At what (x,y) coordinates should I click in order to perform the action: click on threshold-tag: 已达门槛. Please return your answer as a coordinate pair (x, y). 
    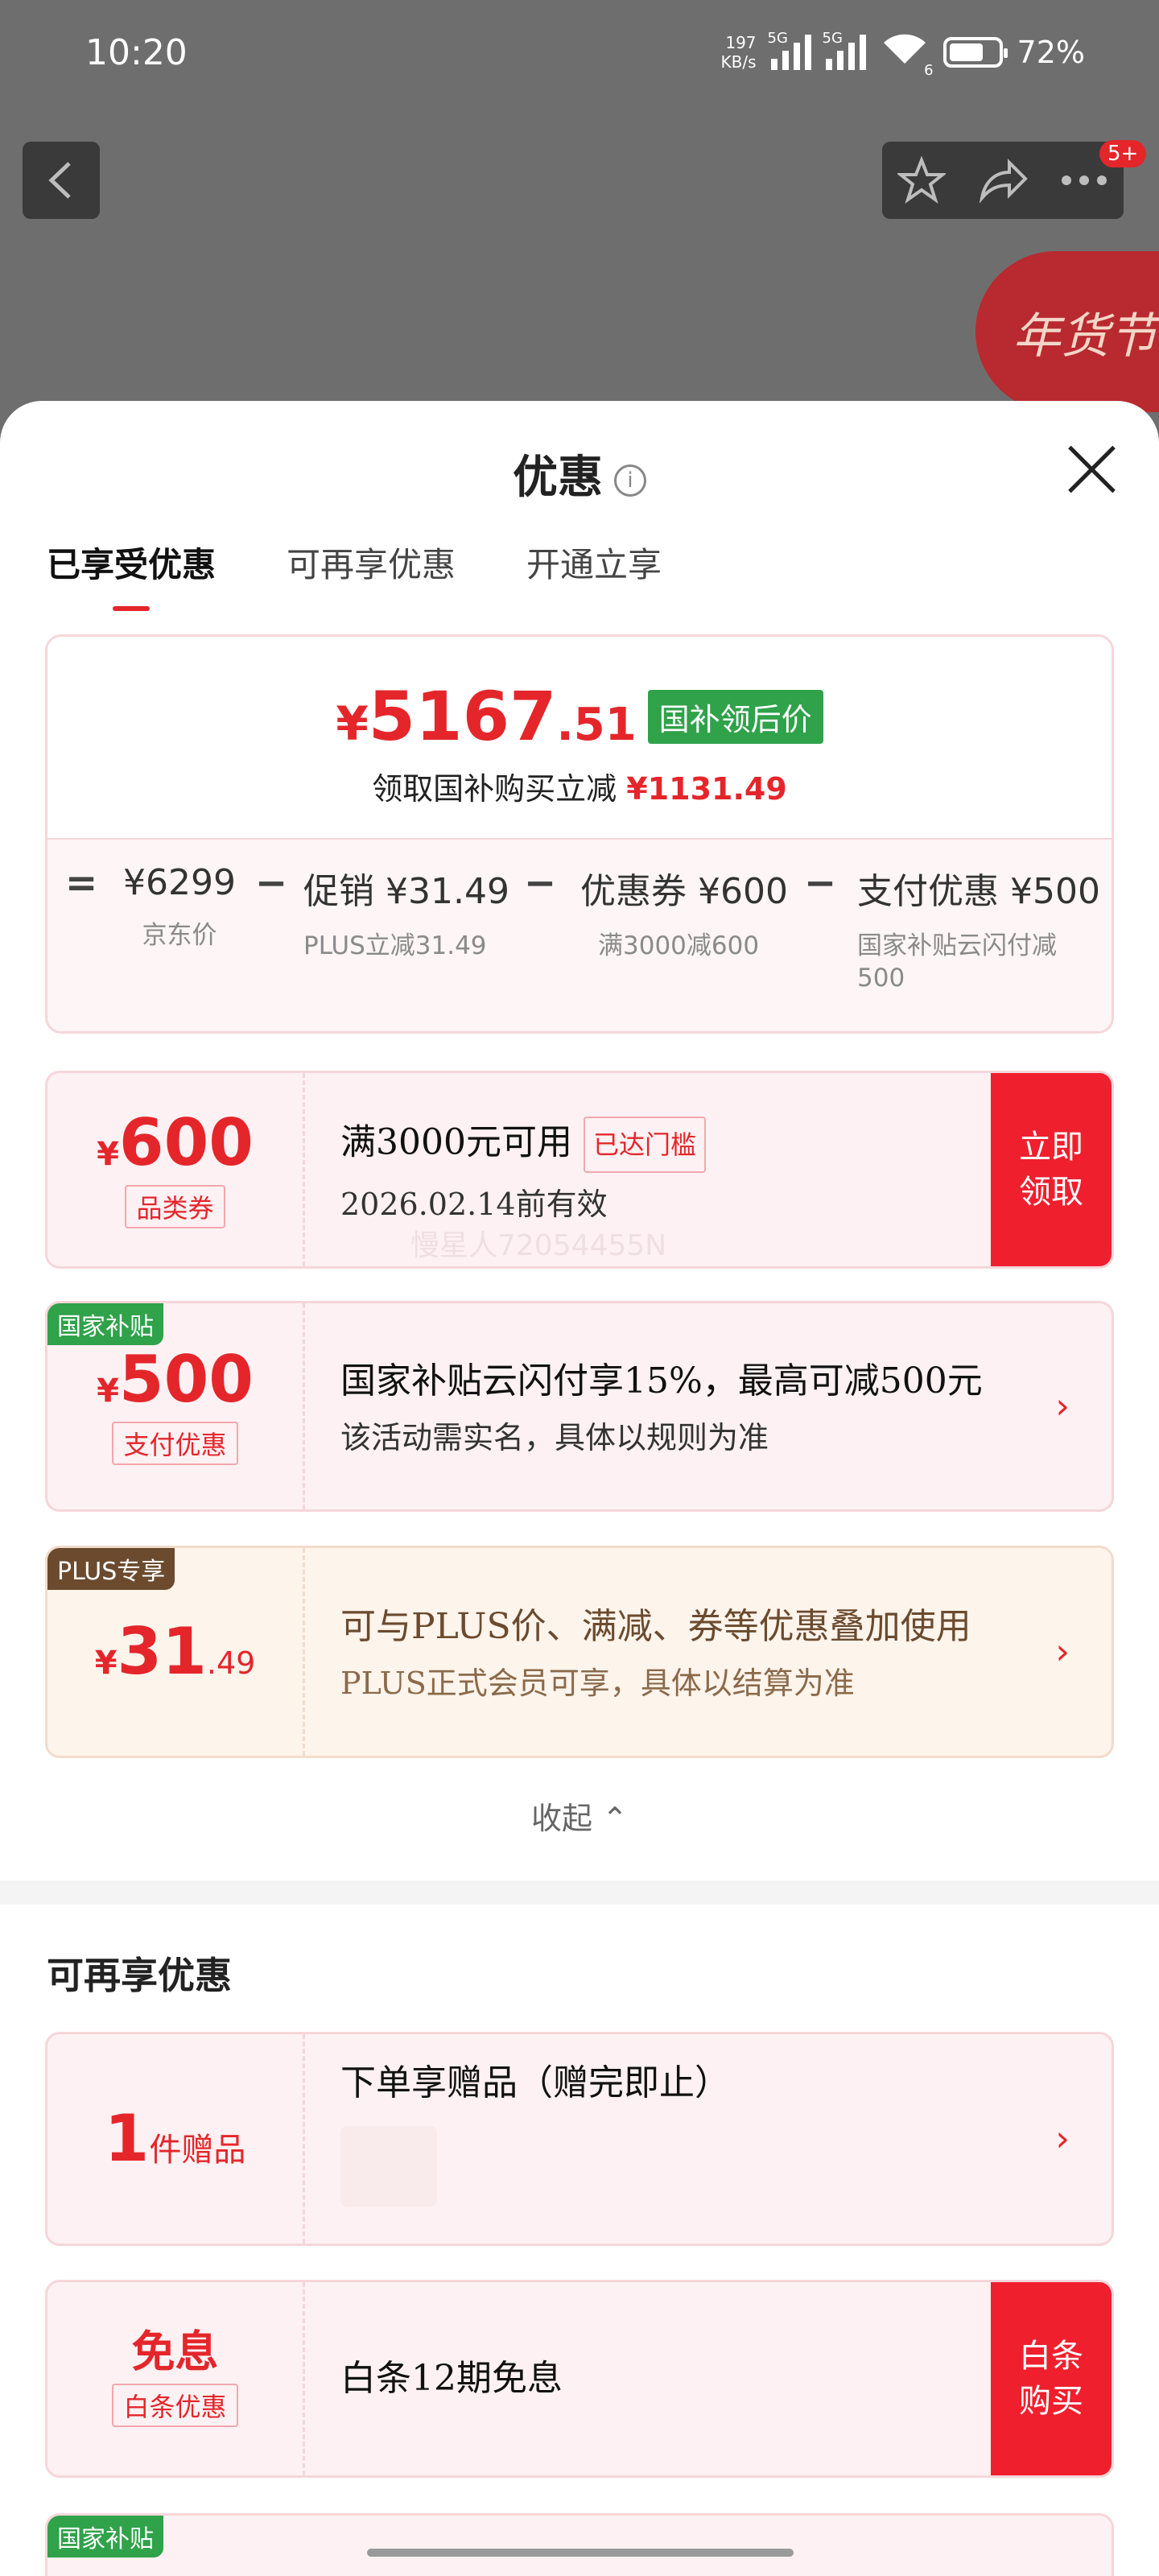
    Looking at the image, I should click on (644, 1144).